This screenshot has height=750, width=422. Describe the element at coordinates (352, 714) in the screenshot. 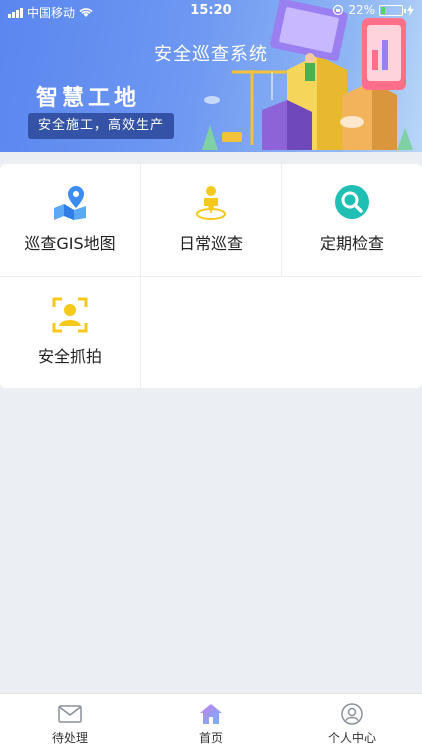

I see `user-icon` at that location.